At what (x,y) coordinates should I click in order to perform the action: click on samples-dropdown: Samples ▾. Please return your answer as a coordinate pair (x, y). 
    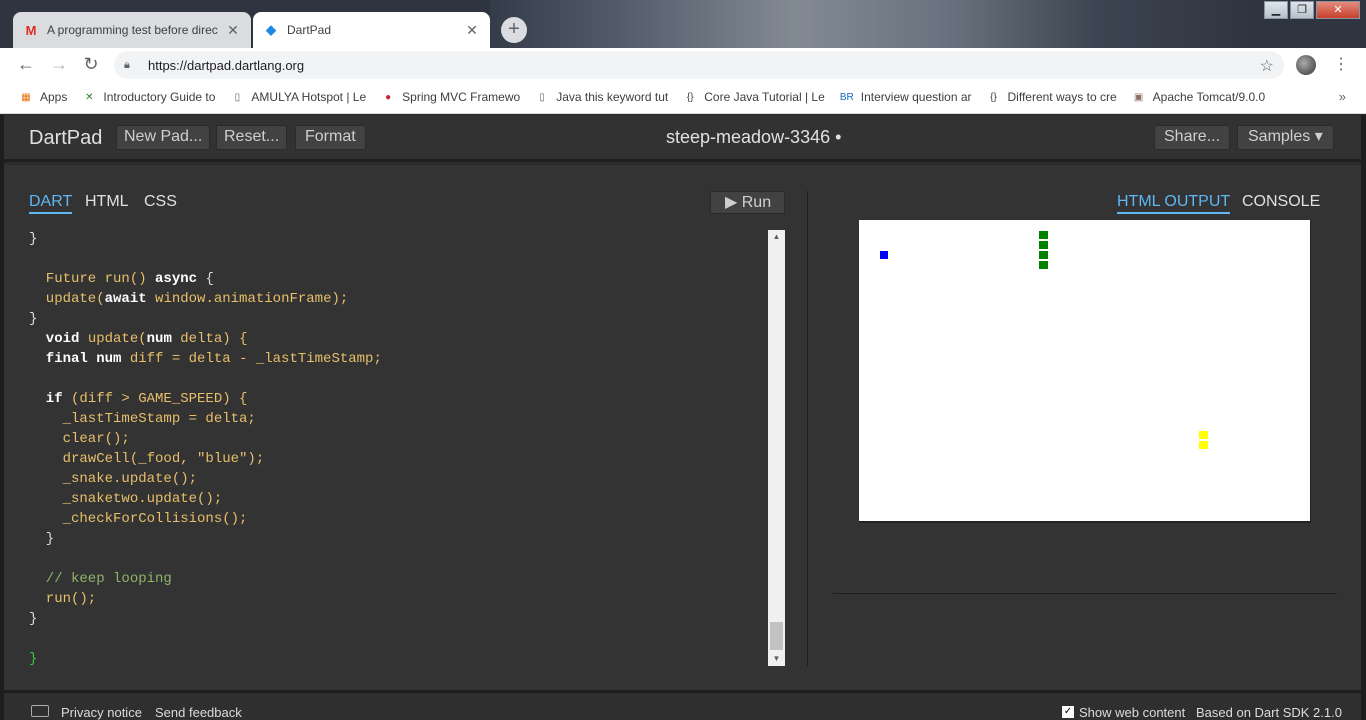
    Looking at the image, I should click on (1285, 137).